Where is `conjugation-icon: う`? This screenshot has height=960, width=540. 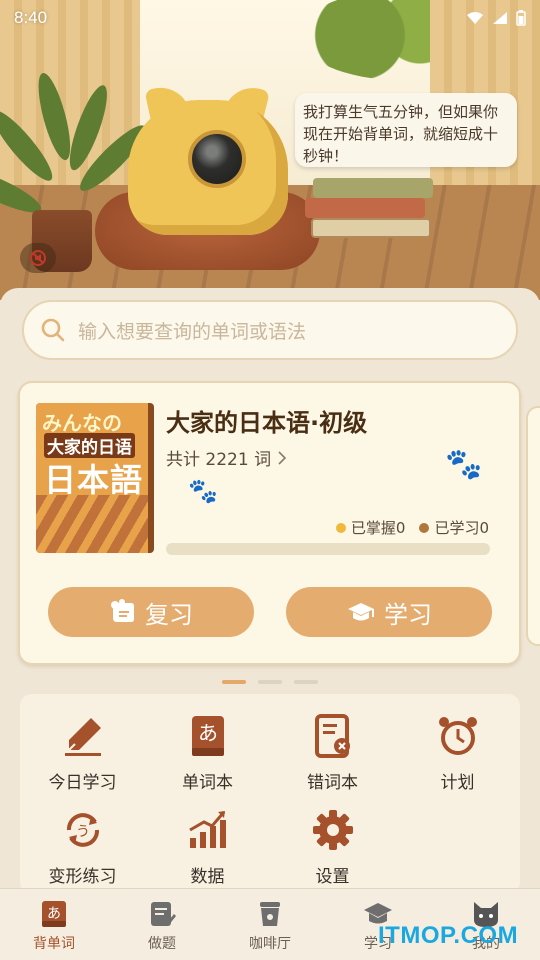
conjugation-icon: う is located at coordinates (82, 830).